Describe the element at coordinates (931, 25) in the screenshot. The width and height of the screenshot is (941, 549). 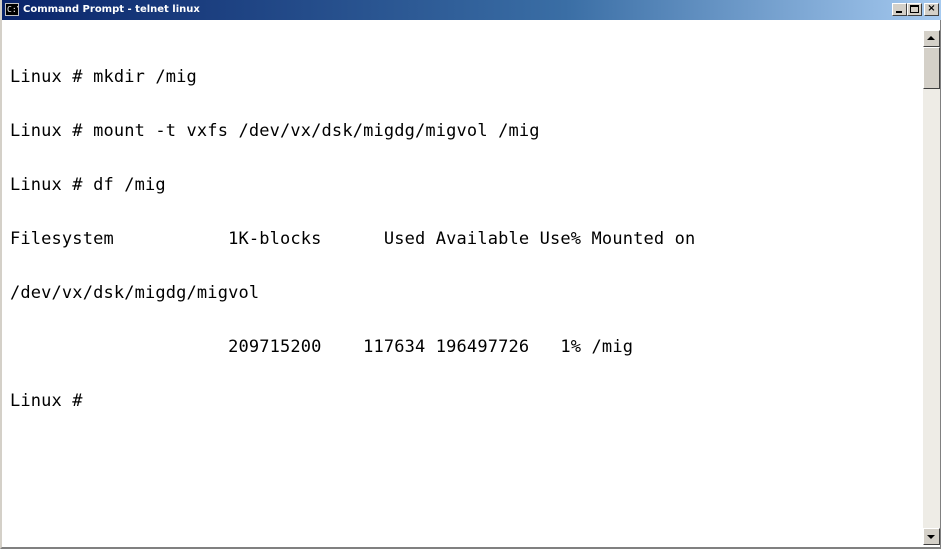
I see `scrollbar-track-top` at that location.